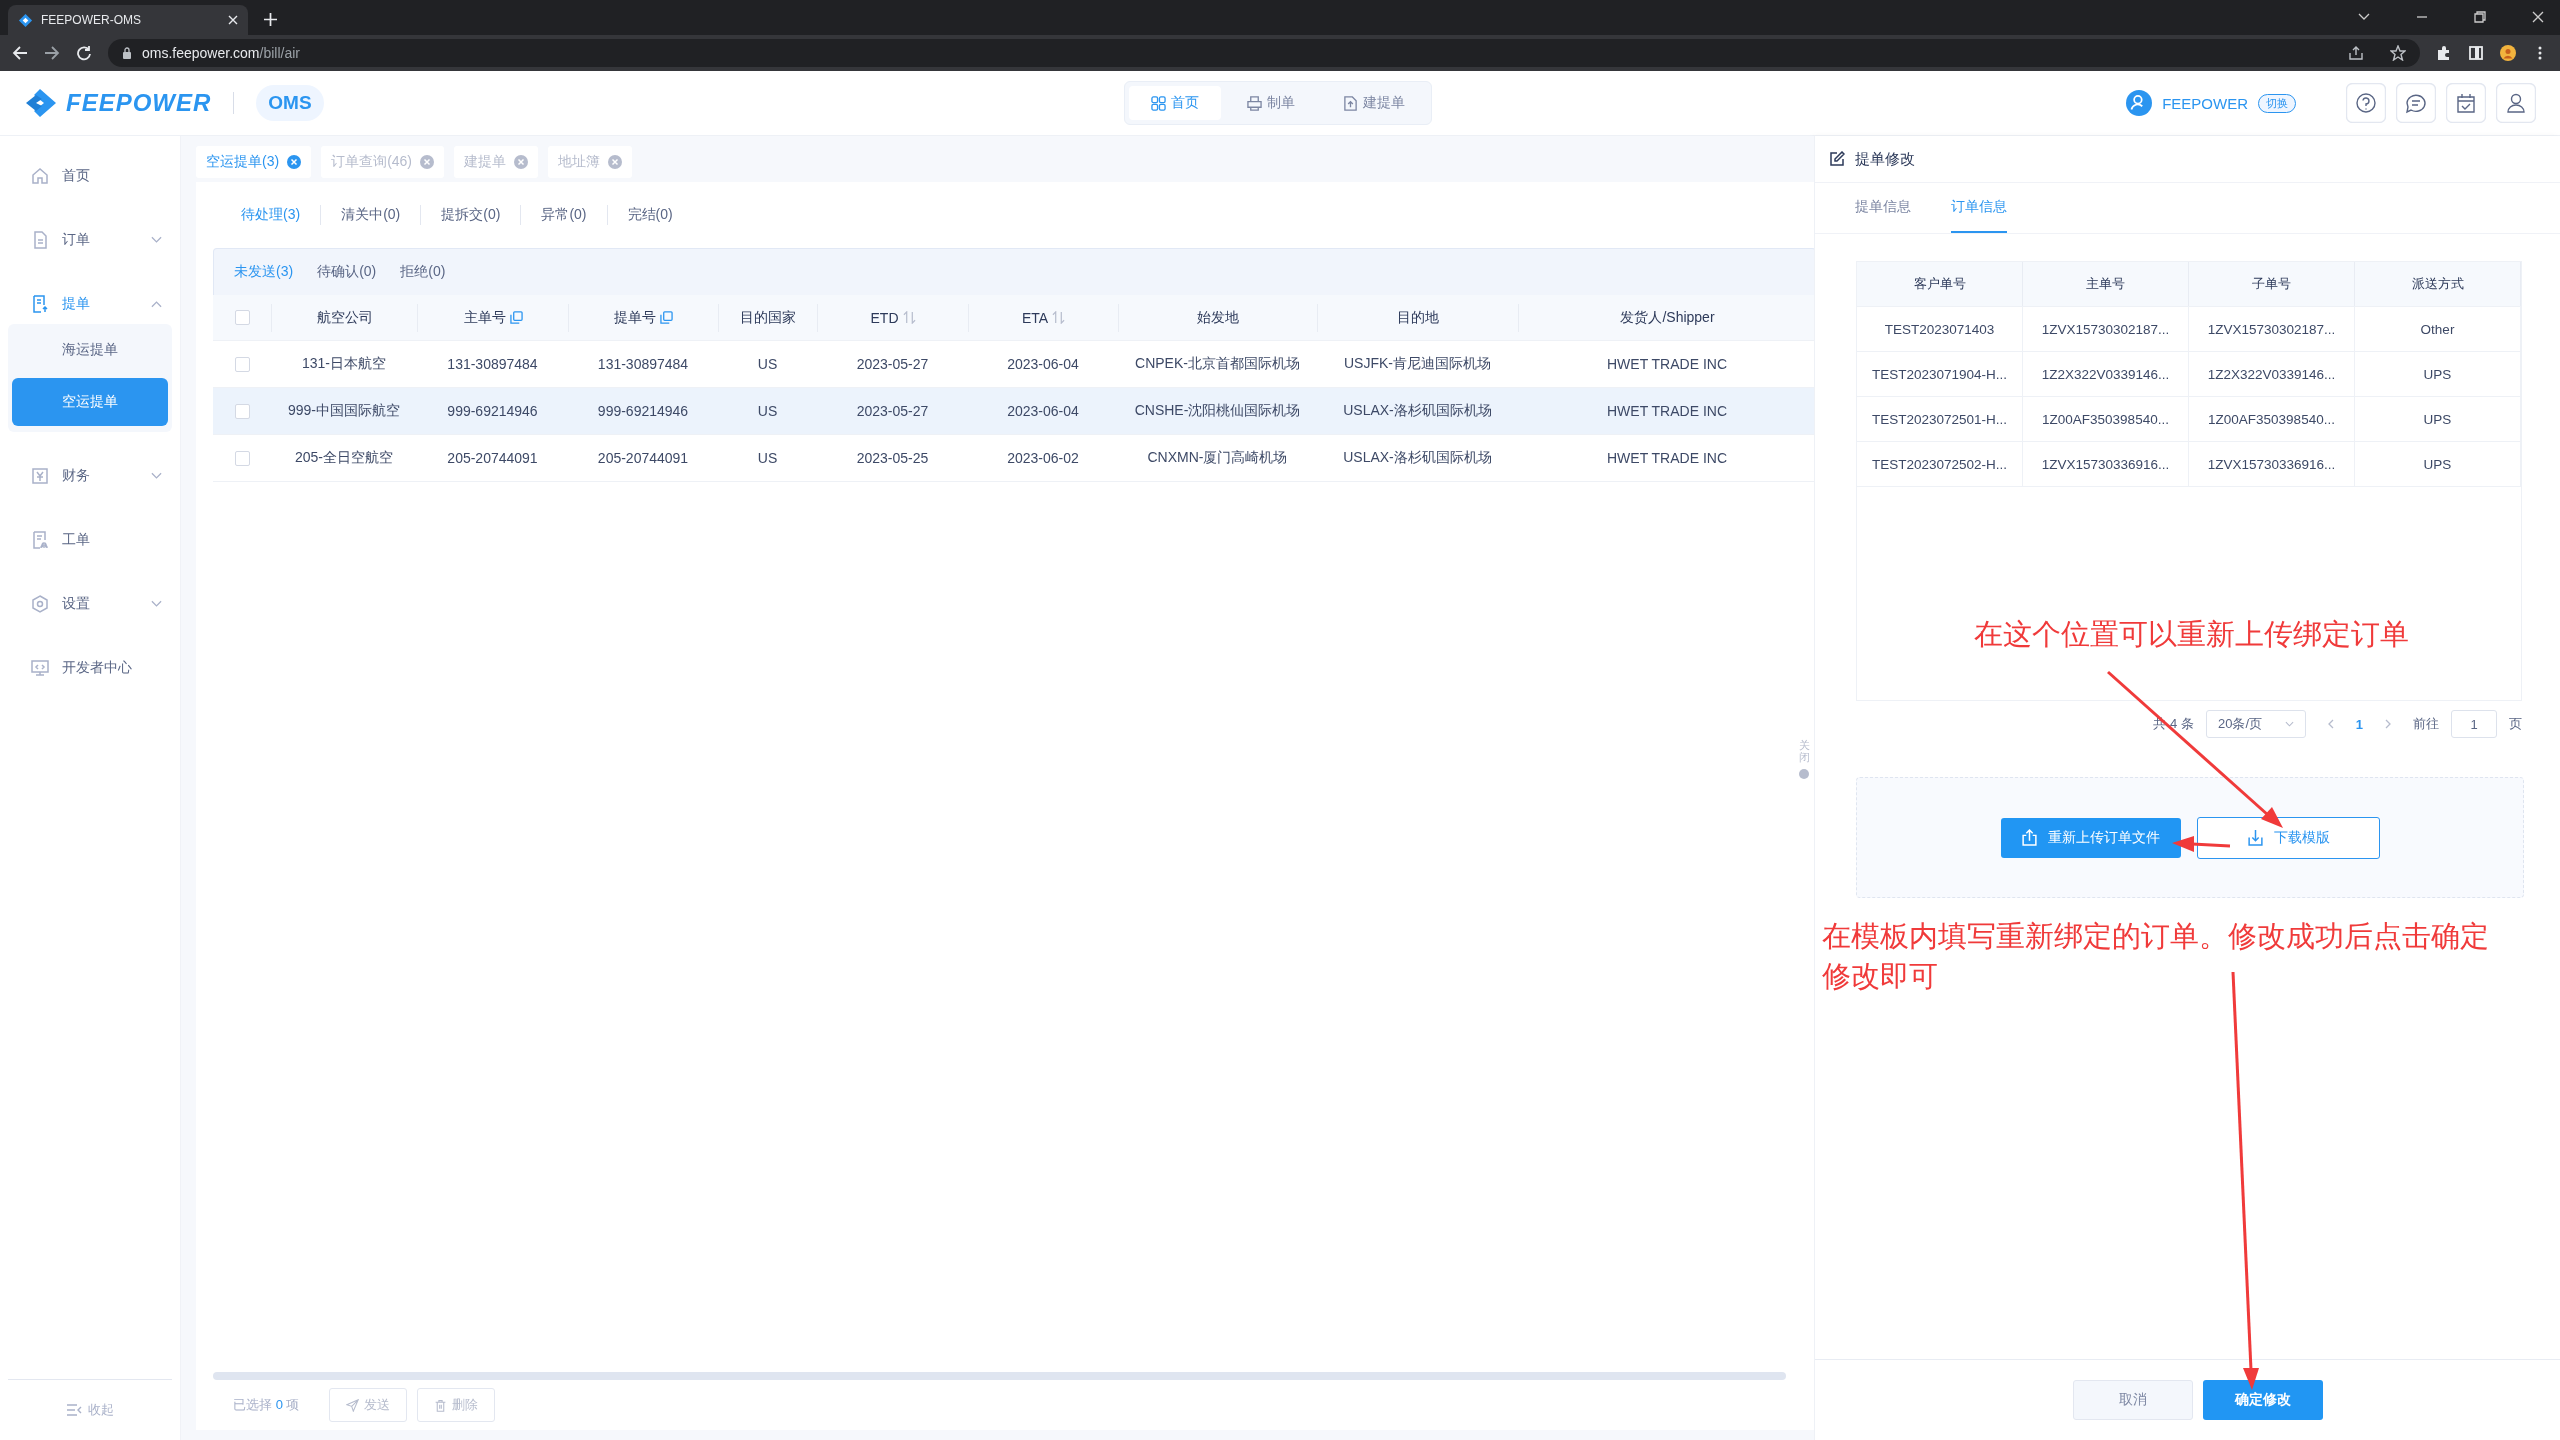 The image size is (2560, 1440). Describe the element at coordinates (2139, 103) in the screenshot. I see `user-avatar-icon` at that location.